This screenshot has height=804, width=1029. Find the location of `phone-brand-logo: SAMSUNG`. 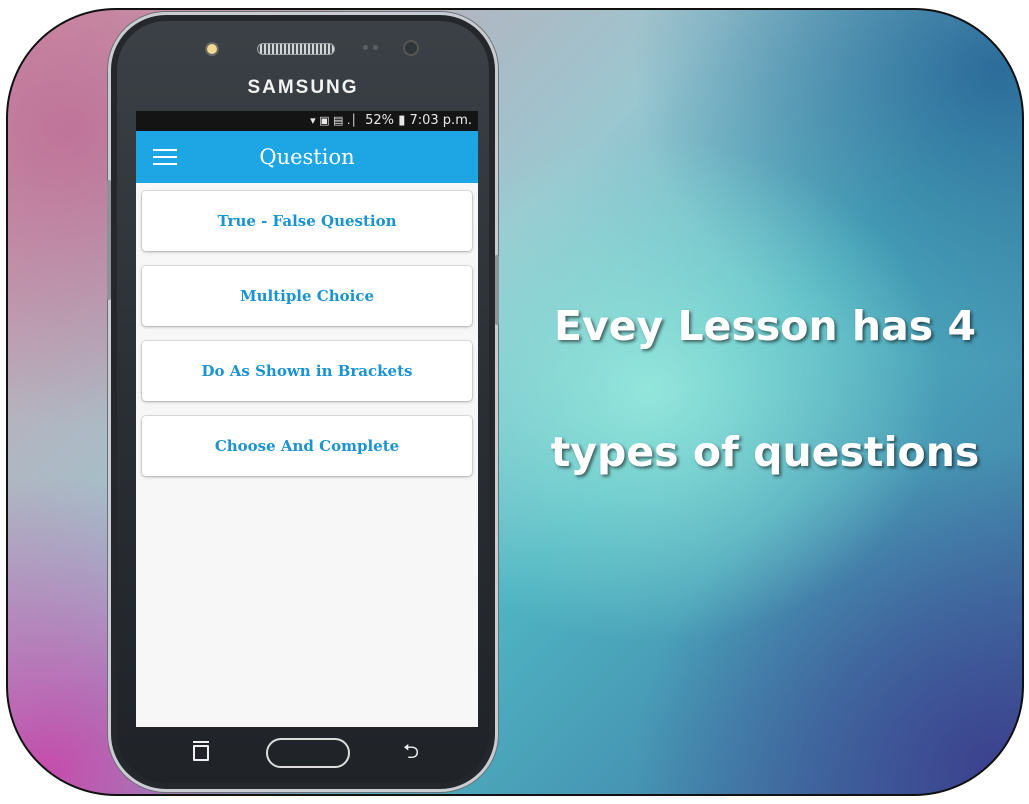

phone-brand-logo: SAMSUNG is located at coordinates (303, 87).